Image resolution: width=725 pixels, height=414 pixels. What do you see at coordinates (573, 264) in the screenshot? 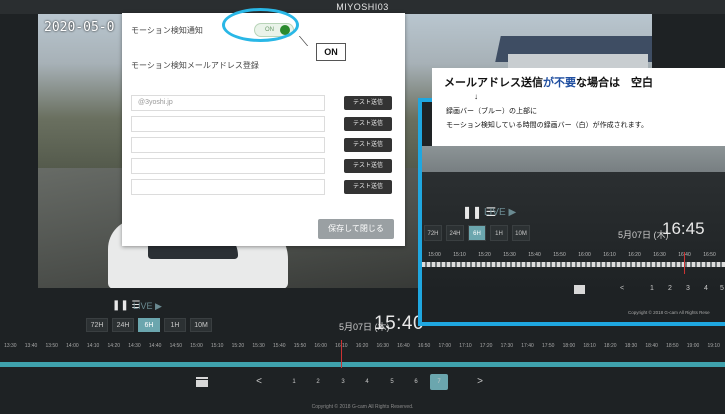
I see `zoom-motion-bar` at bounding box center [573, 264].